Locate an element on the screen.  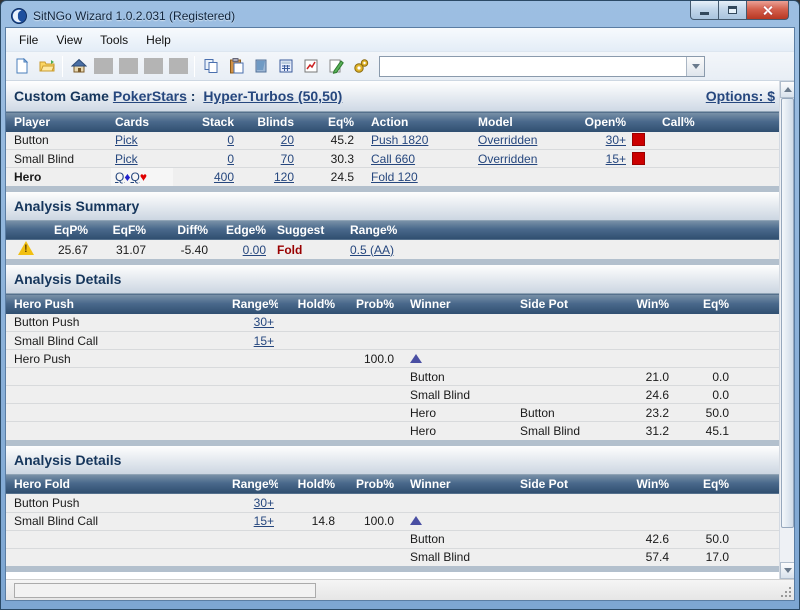
preview-button is located at coordinates (260, 66).